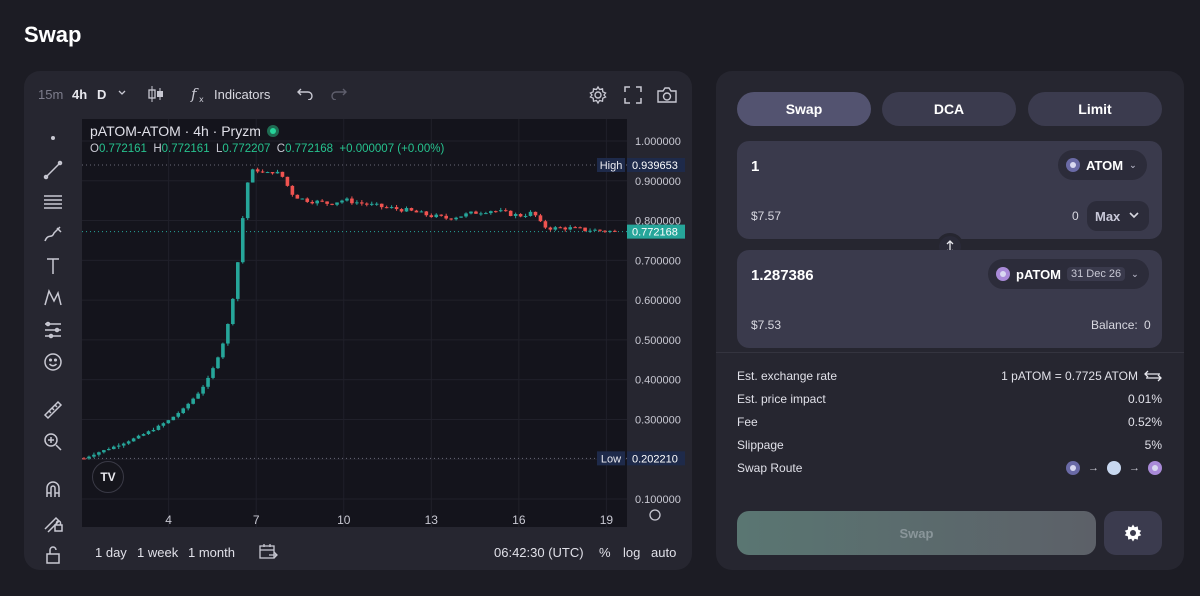 Image resolution: width=1200 pixels, height=596 pixels. Describe the element at coordinates (631, 552) in the screenshot. I see `log-scale-toggle: log` at that location.